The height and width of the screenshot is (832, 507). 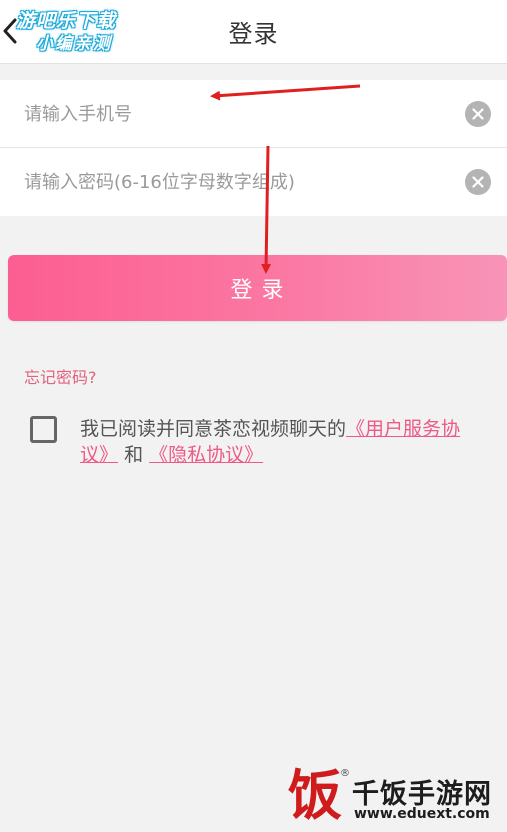 I want to click on watermark-logo: 饭, so click(x=315, y=795).